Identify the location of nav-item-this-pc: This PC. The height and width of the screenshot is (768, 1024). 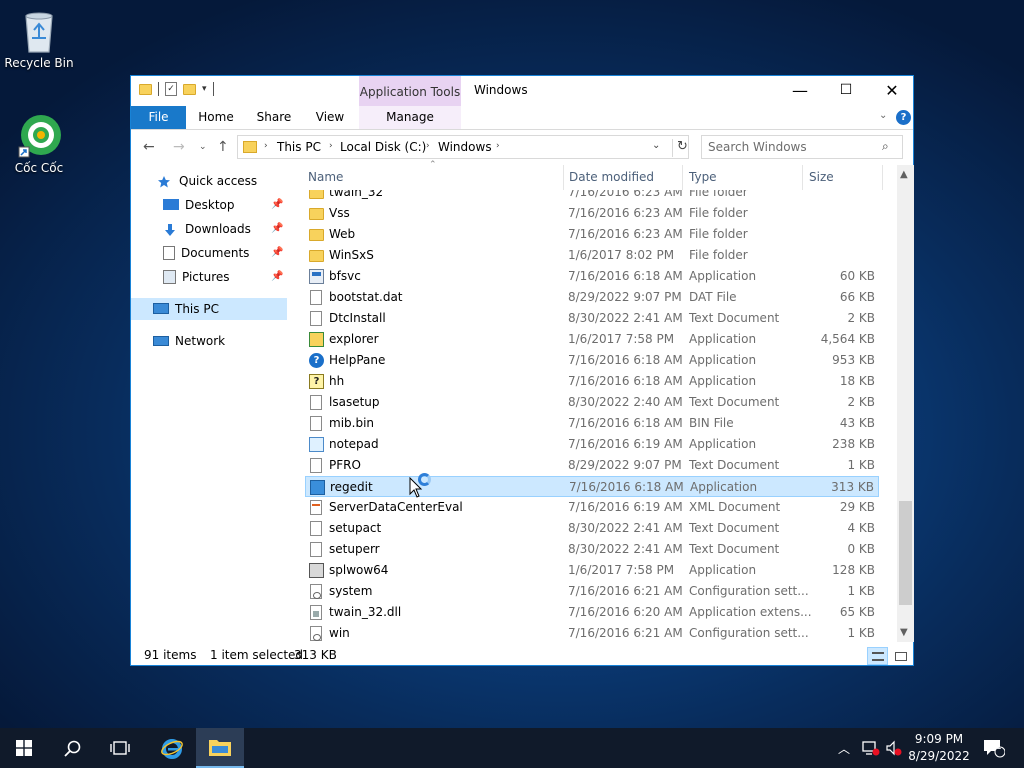
(209, 309).